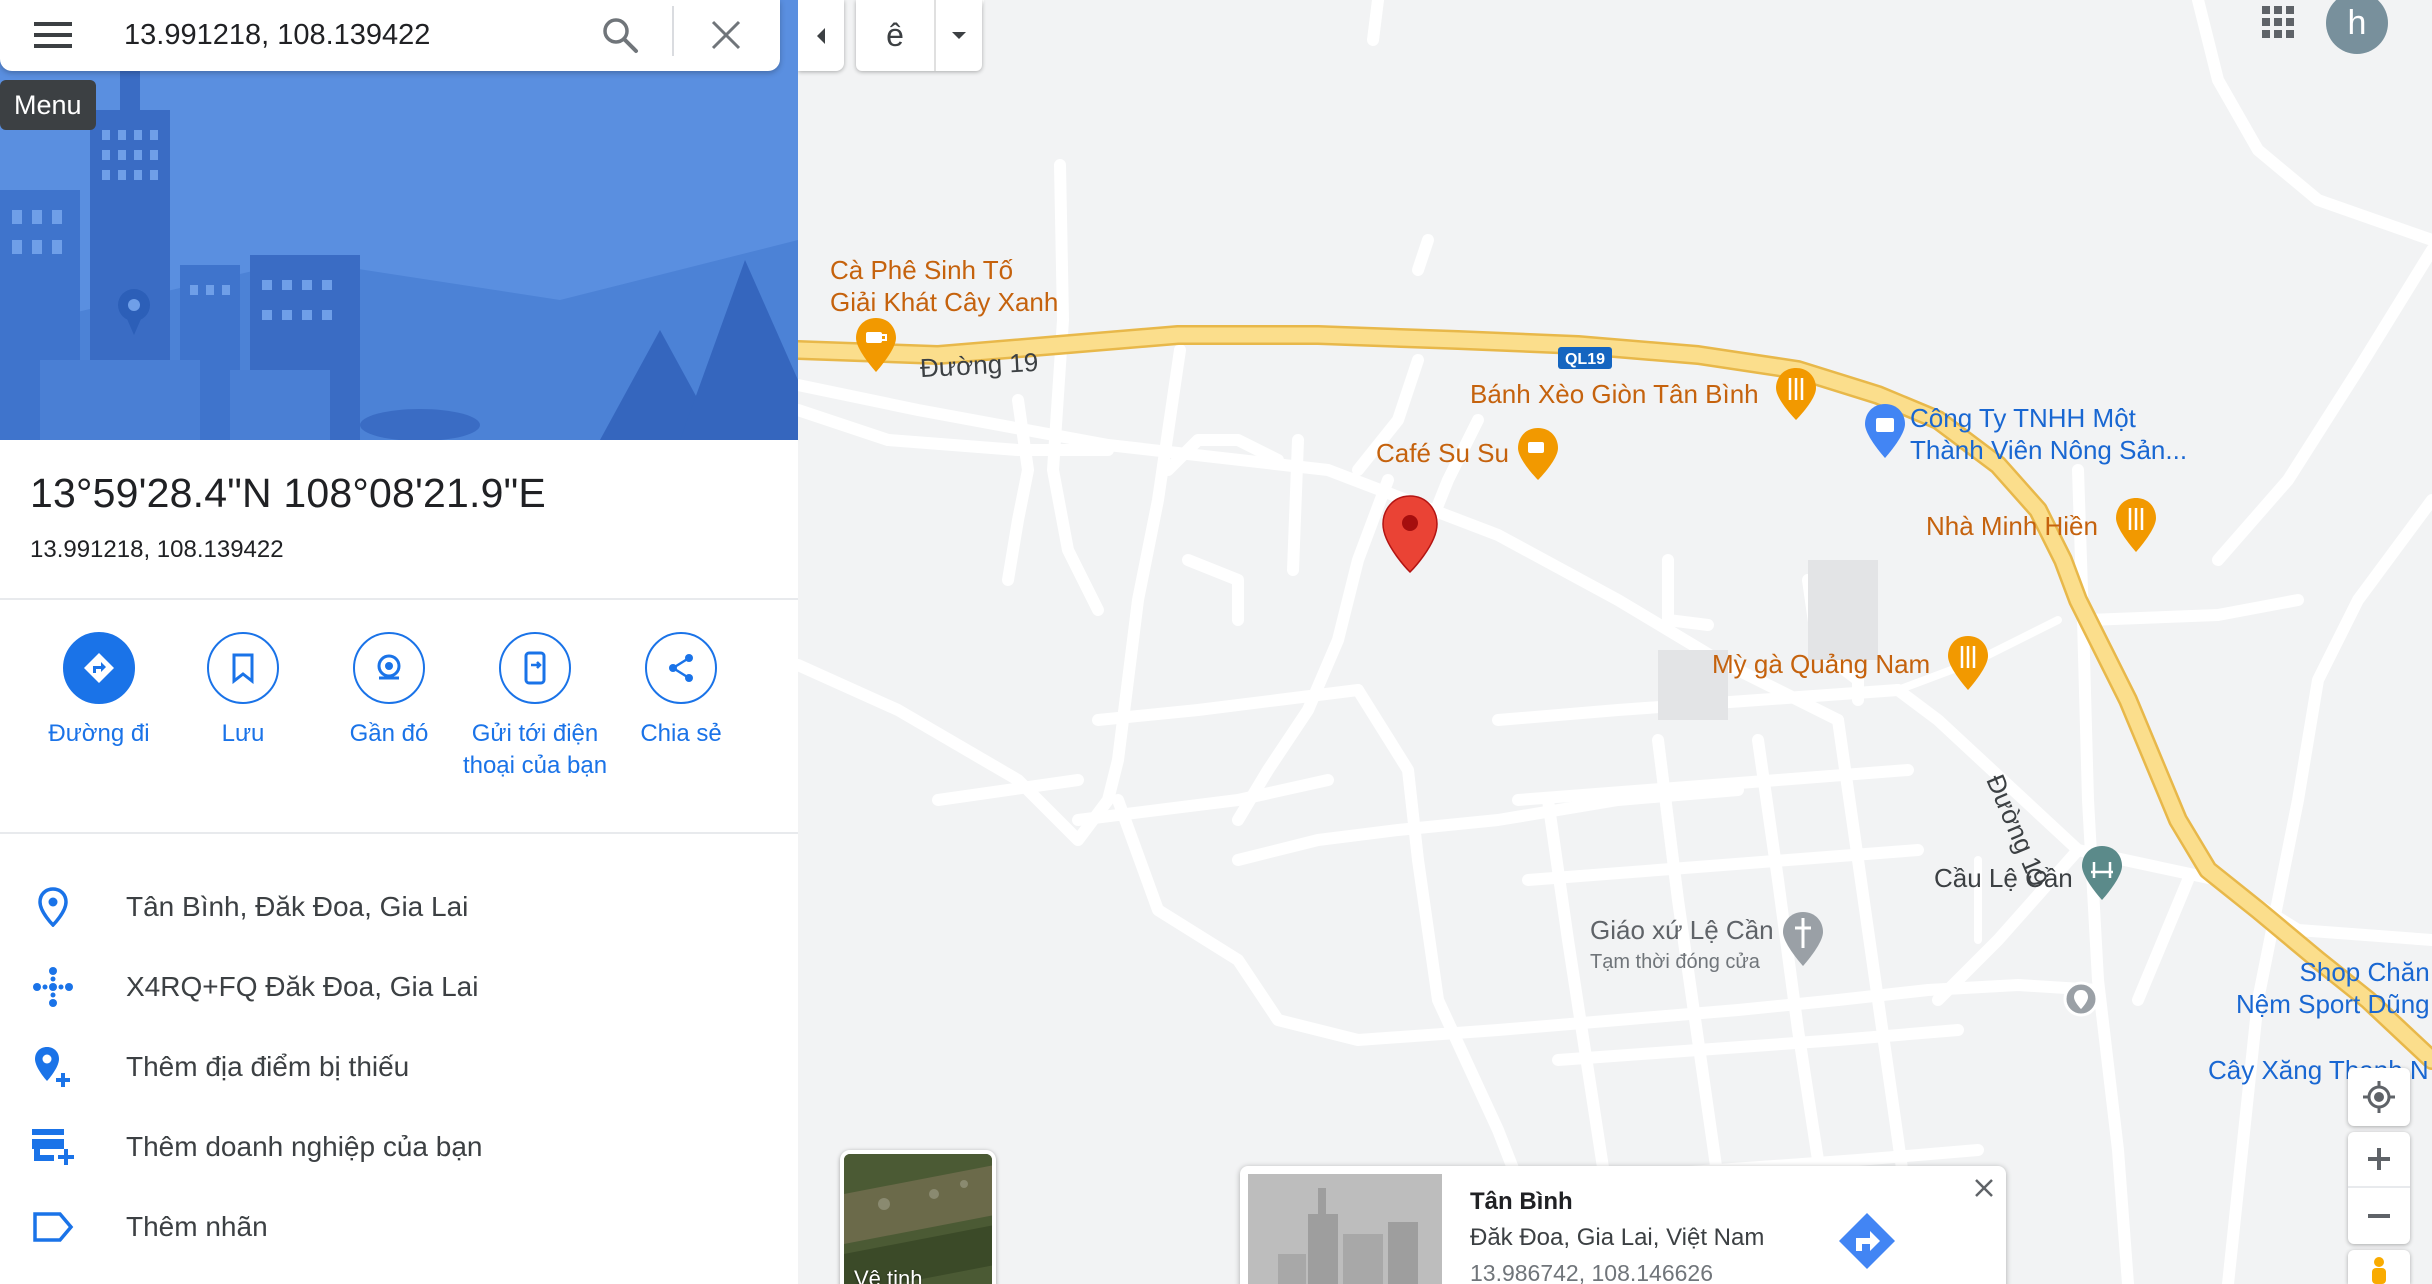 This screenshot has height=1284, width=2432. I want to click on pegman-icon, so click(2379, 1270).